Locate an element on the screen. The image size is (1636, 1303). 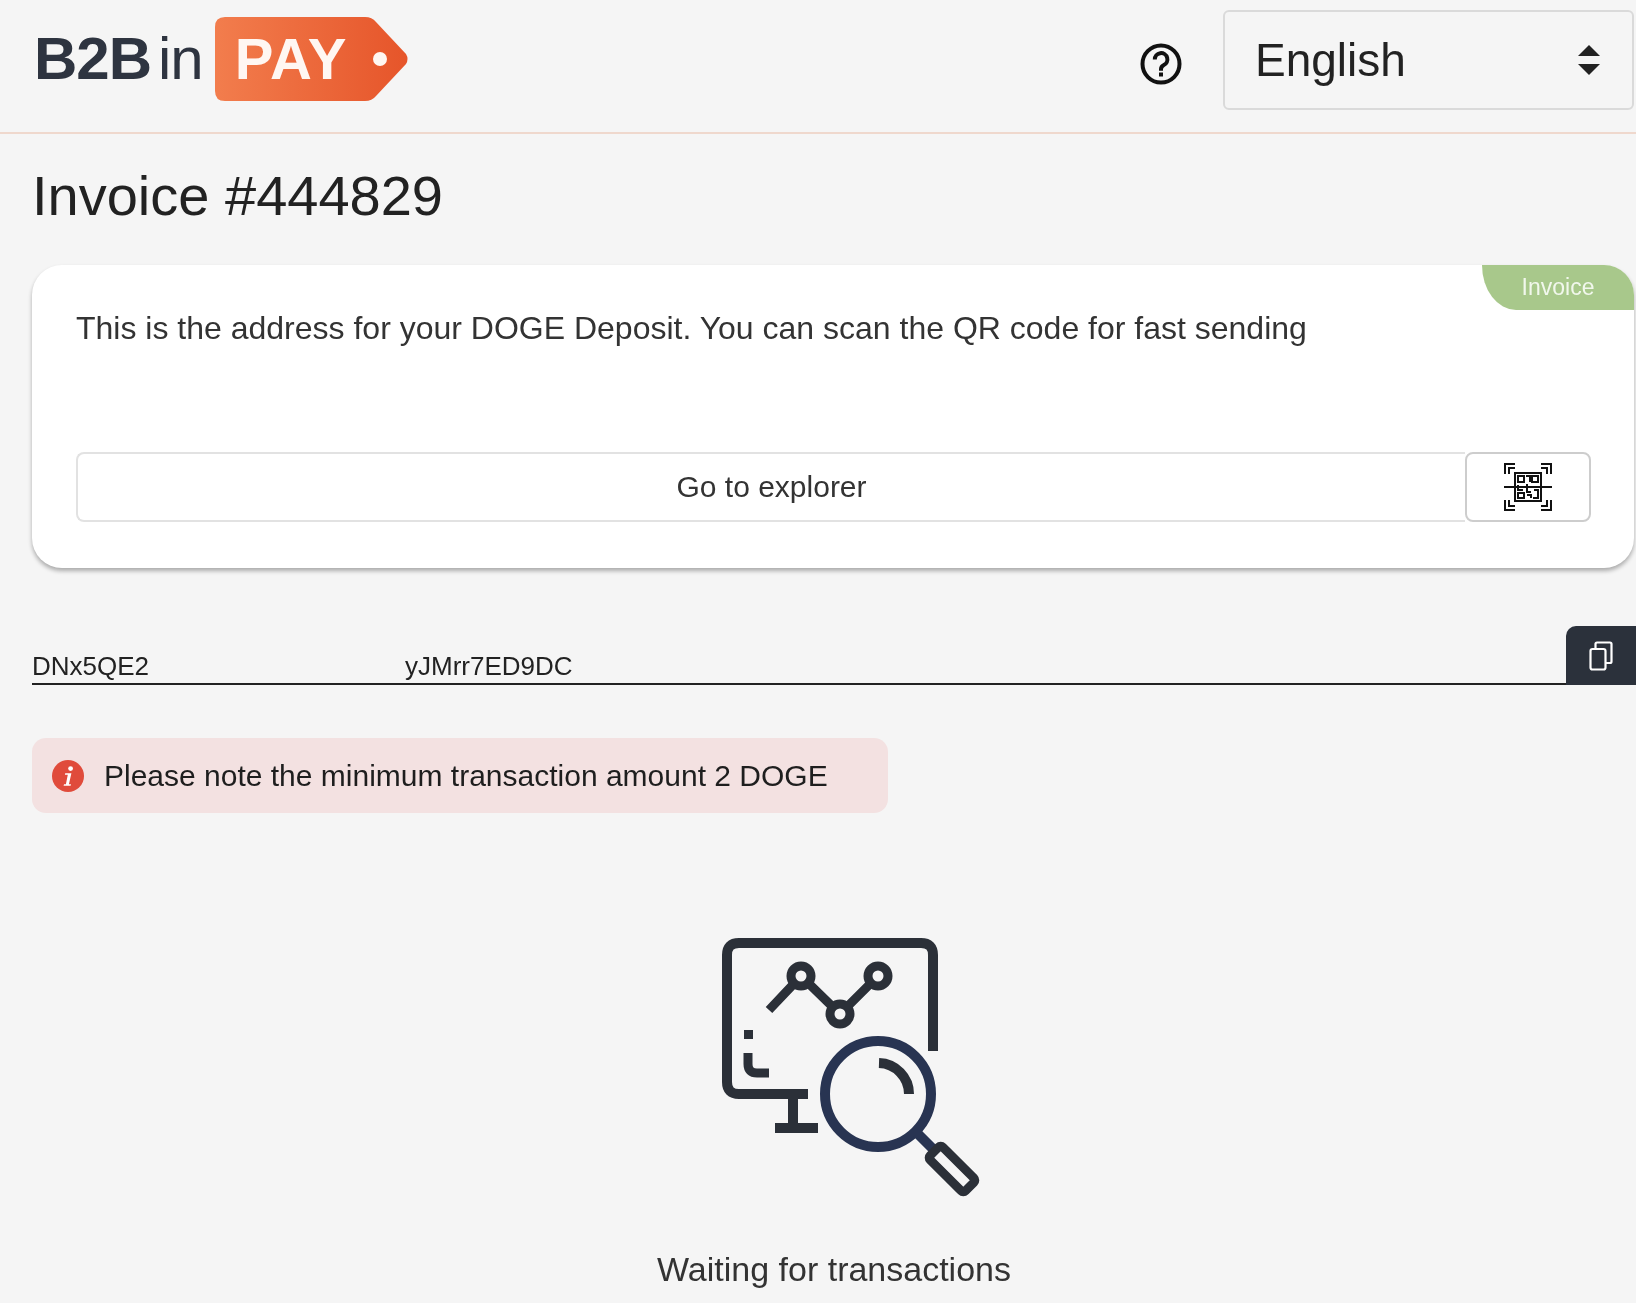
invoice-badge: Invoice is located at coordinates (1558, 287).